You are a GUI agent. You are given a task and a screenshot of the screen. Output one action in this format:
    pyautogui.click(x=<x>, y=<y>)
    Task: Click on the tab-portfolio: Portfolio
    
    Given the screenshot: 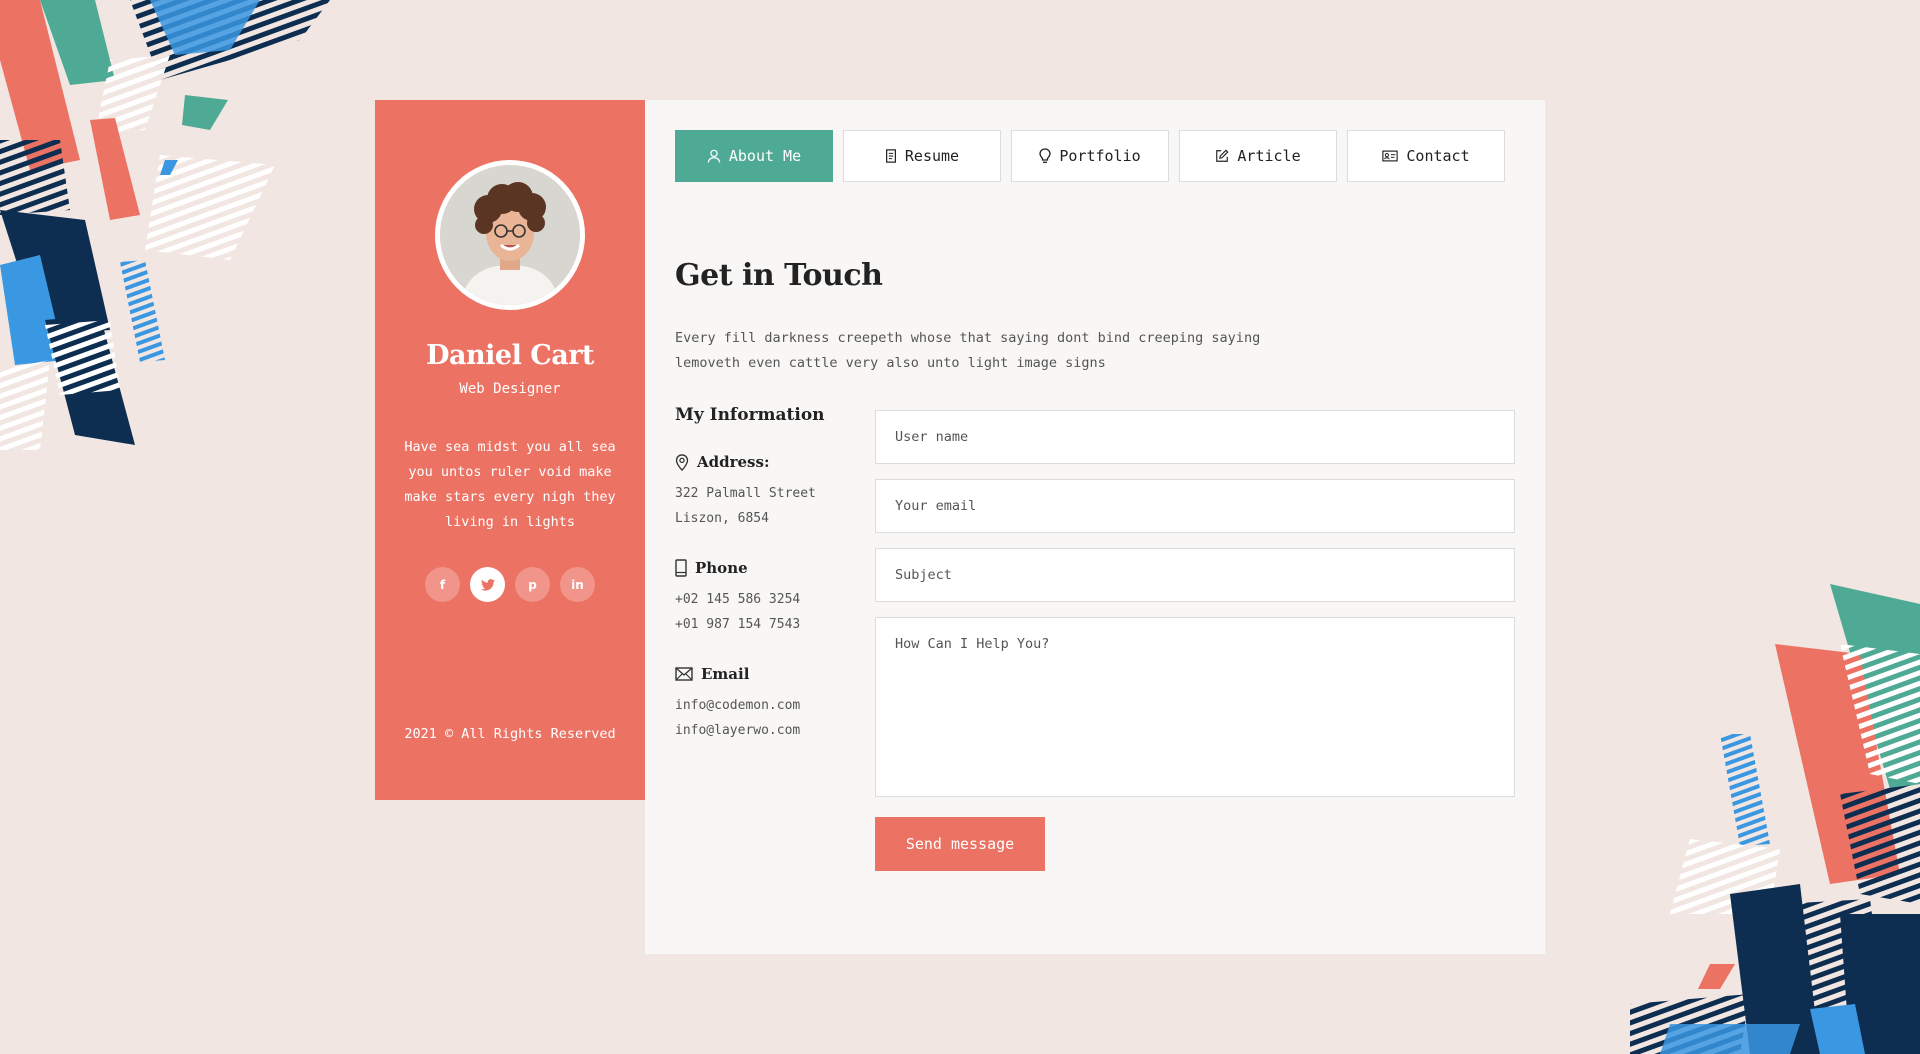 What is the action you would take?
    pyautogui.click(x=1090, y=156)
    